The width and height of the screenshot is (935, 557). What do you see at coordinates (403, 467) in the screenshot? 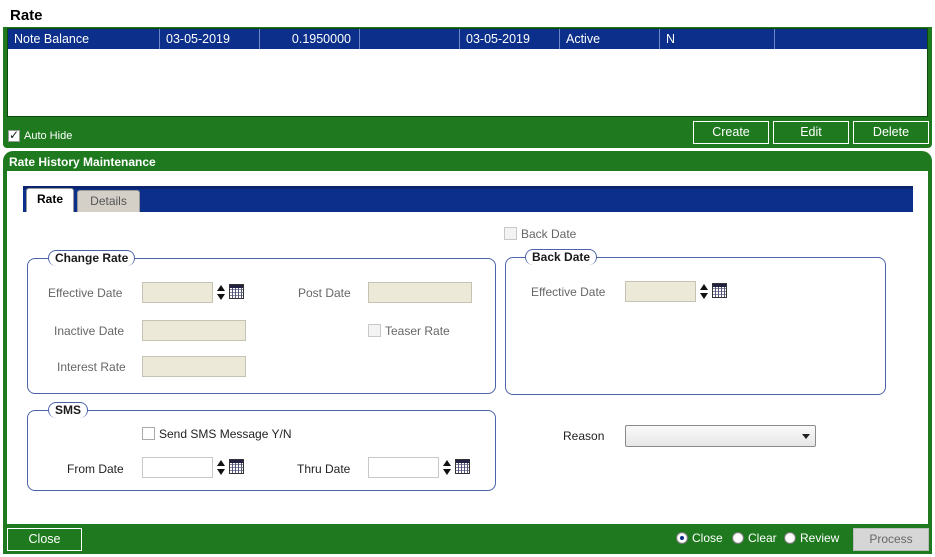
I see `thru-date-field` at bounding box center [403, 467].